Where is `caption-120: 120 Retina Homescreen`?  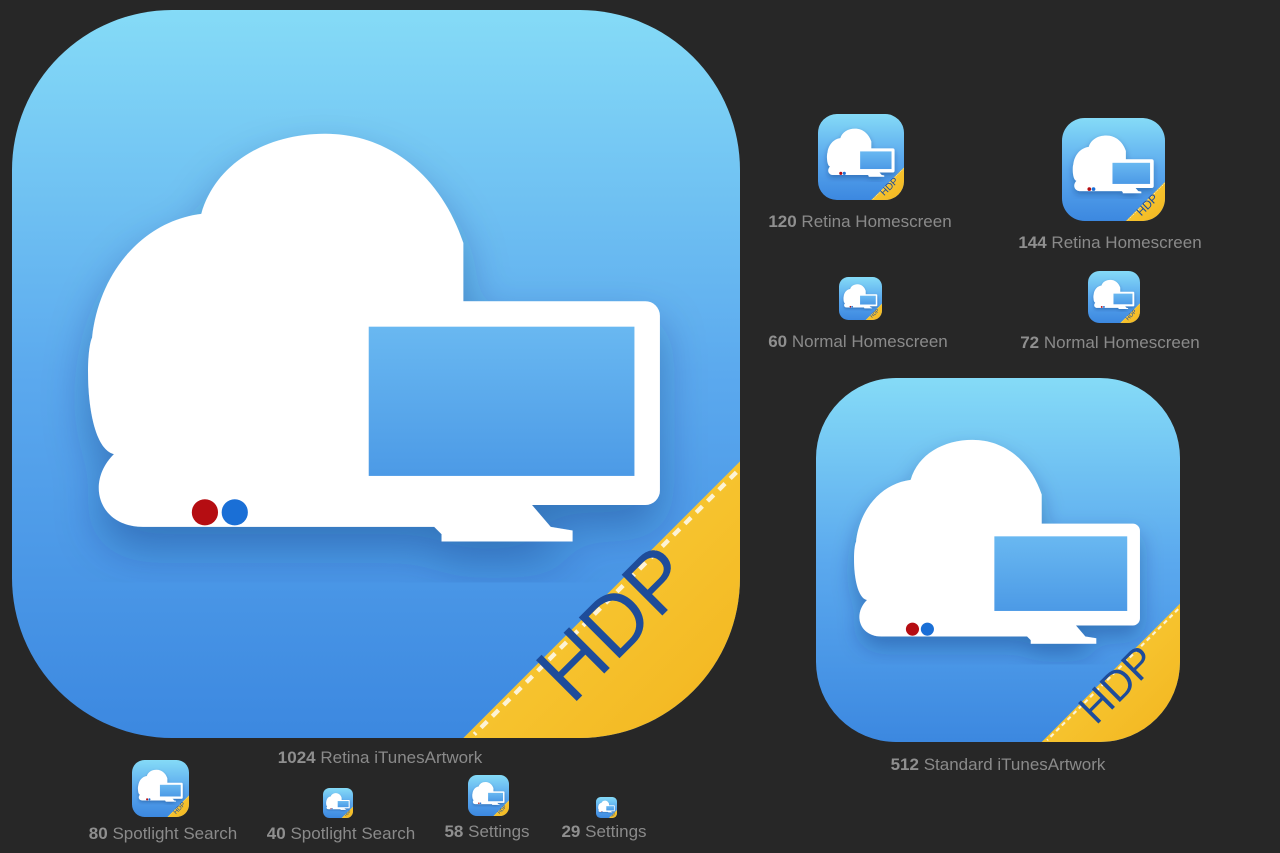 caption-120: 120 Retina Homescreen is located at coordinates (860, 221).